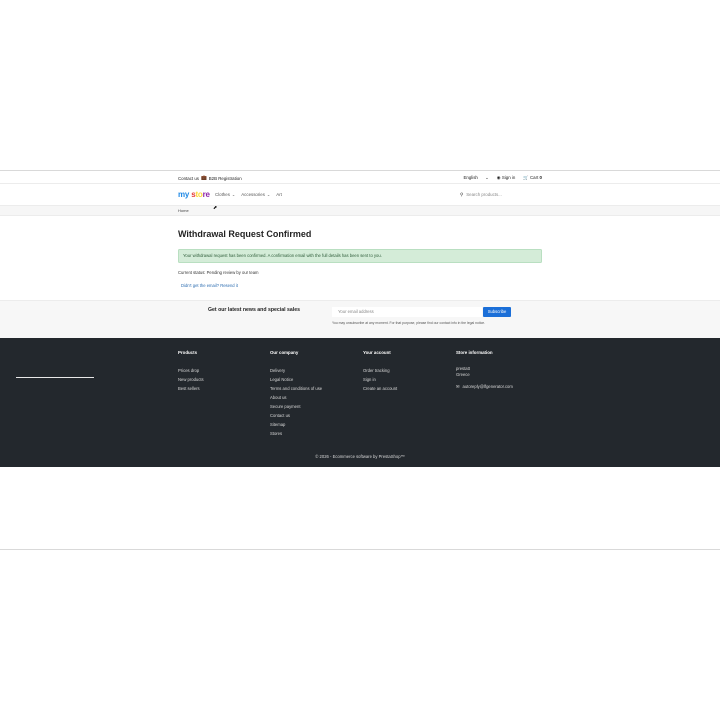  Describe the element at coordinates (254, 310) in the screenshot. I see `newsletter-title: Get our latest news and special sales` at that location.